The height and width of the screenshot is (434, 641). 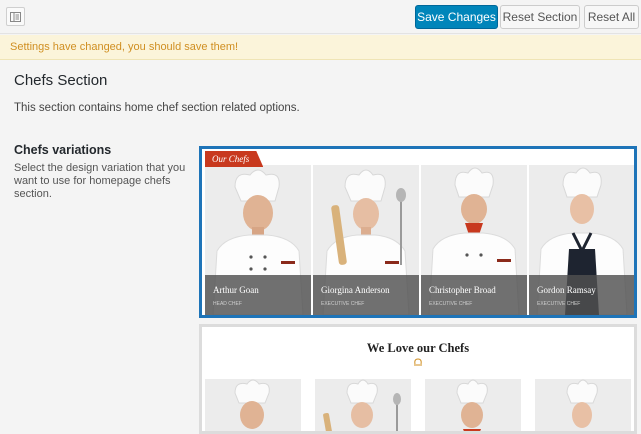 I want to click on chef-caption: Arthur Goan HEAD CHEF, so click(x=258, y=295).